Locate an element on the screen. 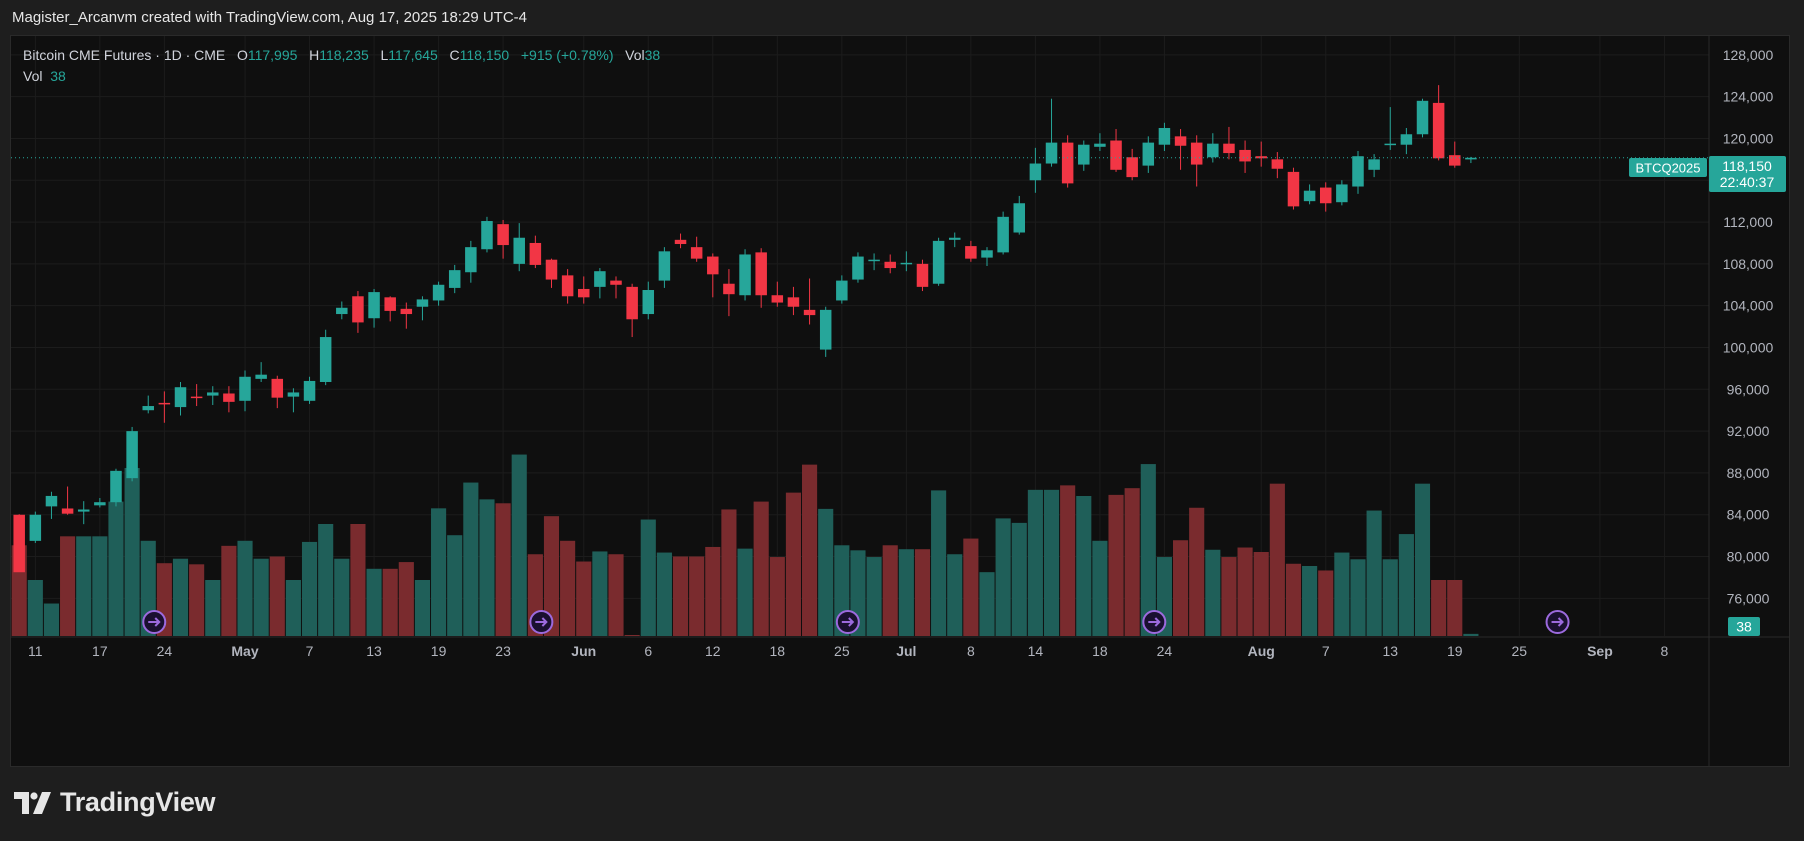 Image resolution: width=1804 pixels, height=841 pixels. tradingview-logo: TradingView is located at coordinates (115, 802).